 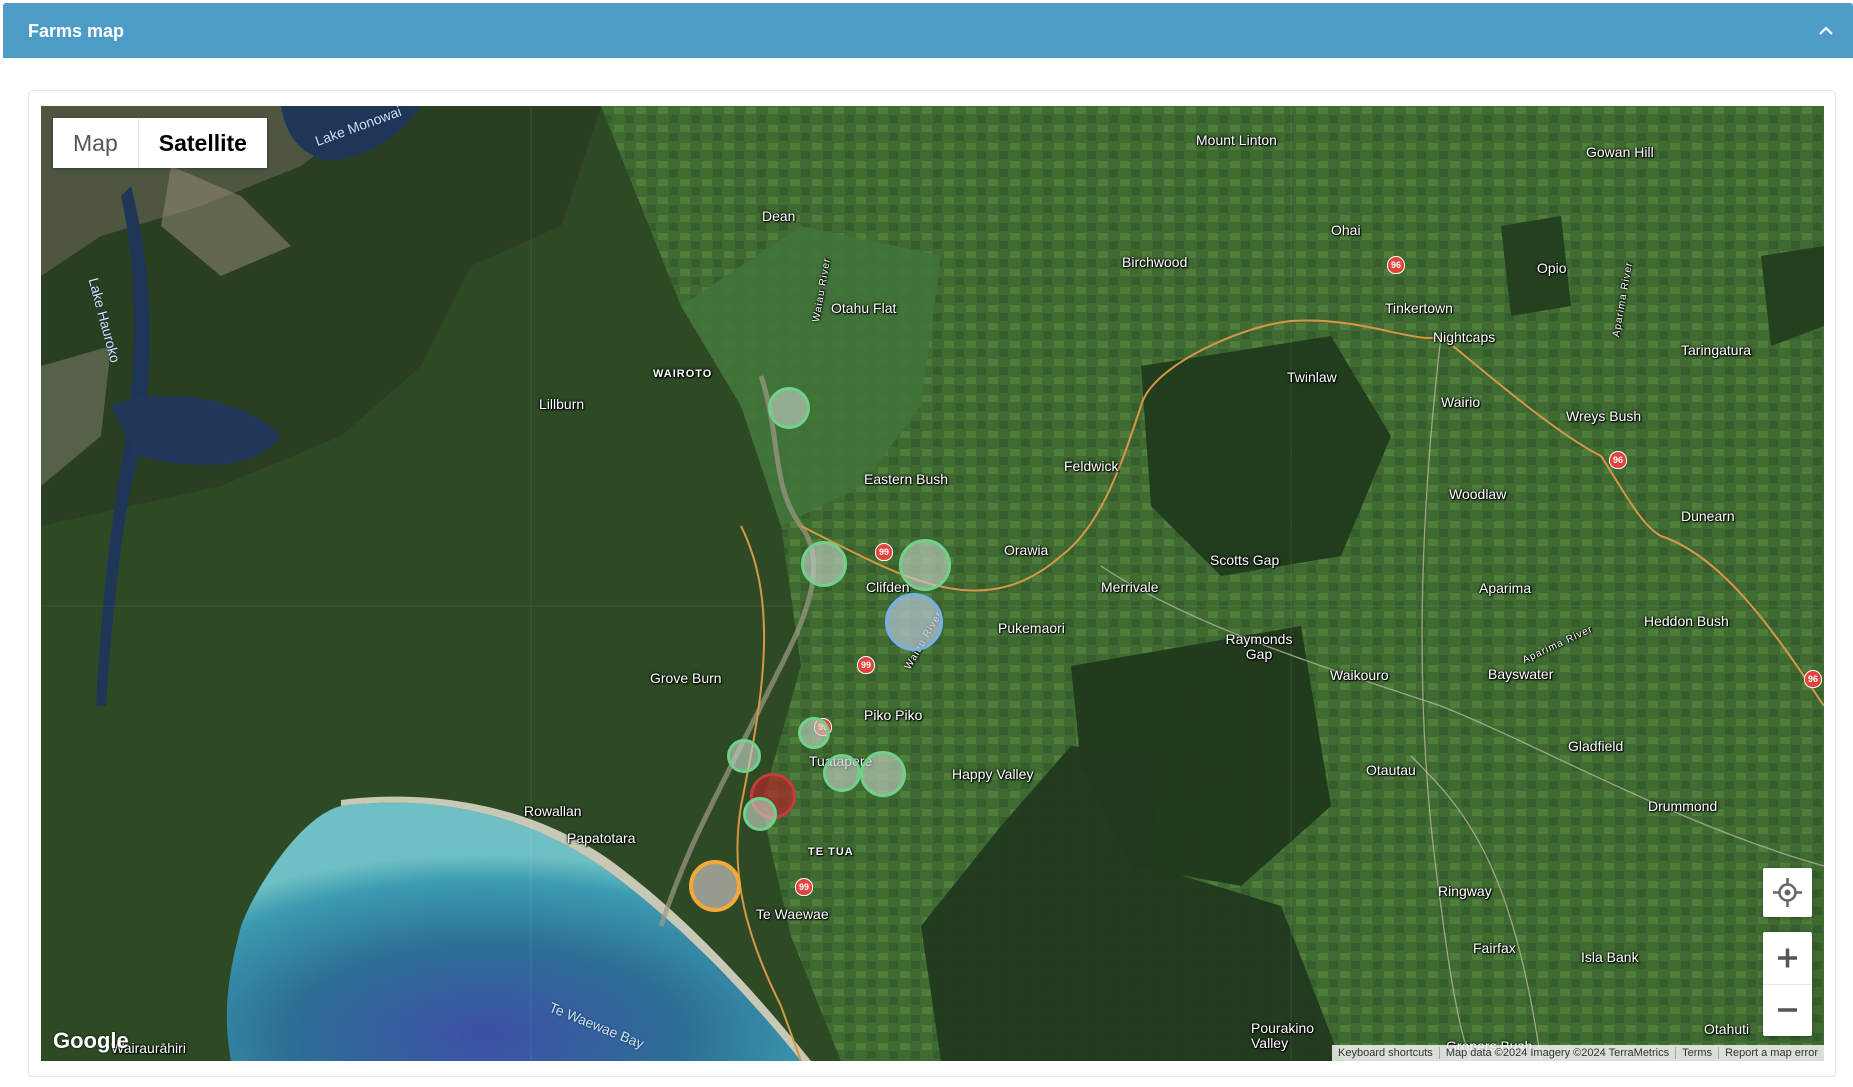 I want to click on report-error-link: Report a map error, so click(x=1771, y=1053).